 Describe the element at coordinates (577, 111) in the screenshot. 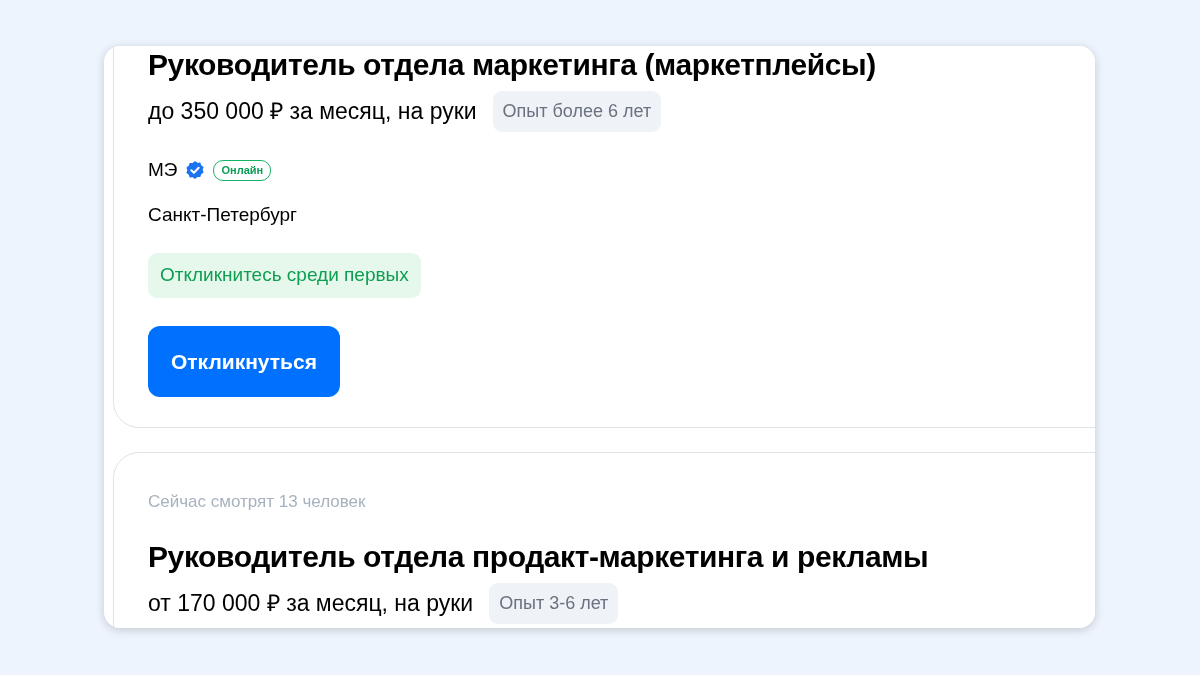

I see `experience-tag: Опыт более 6 лет` at that location.